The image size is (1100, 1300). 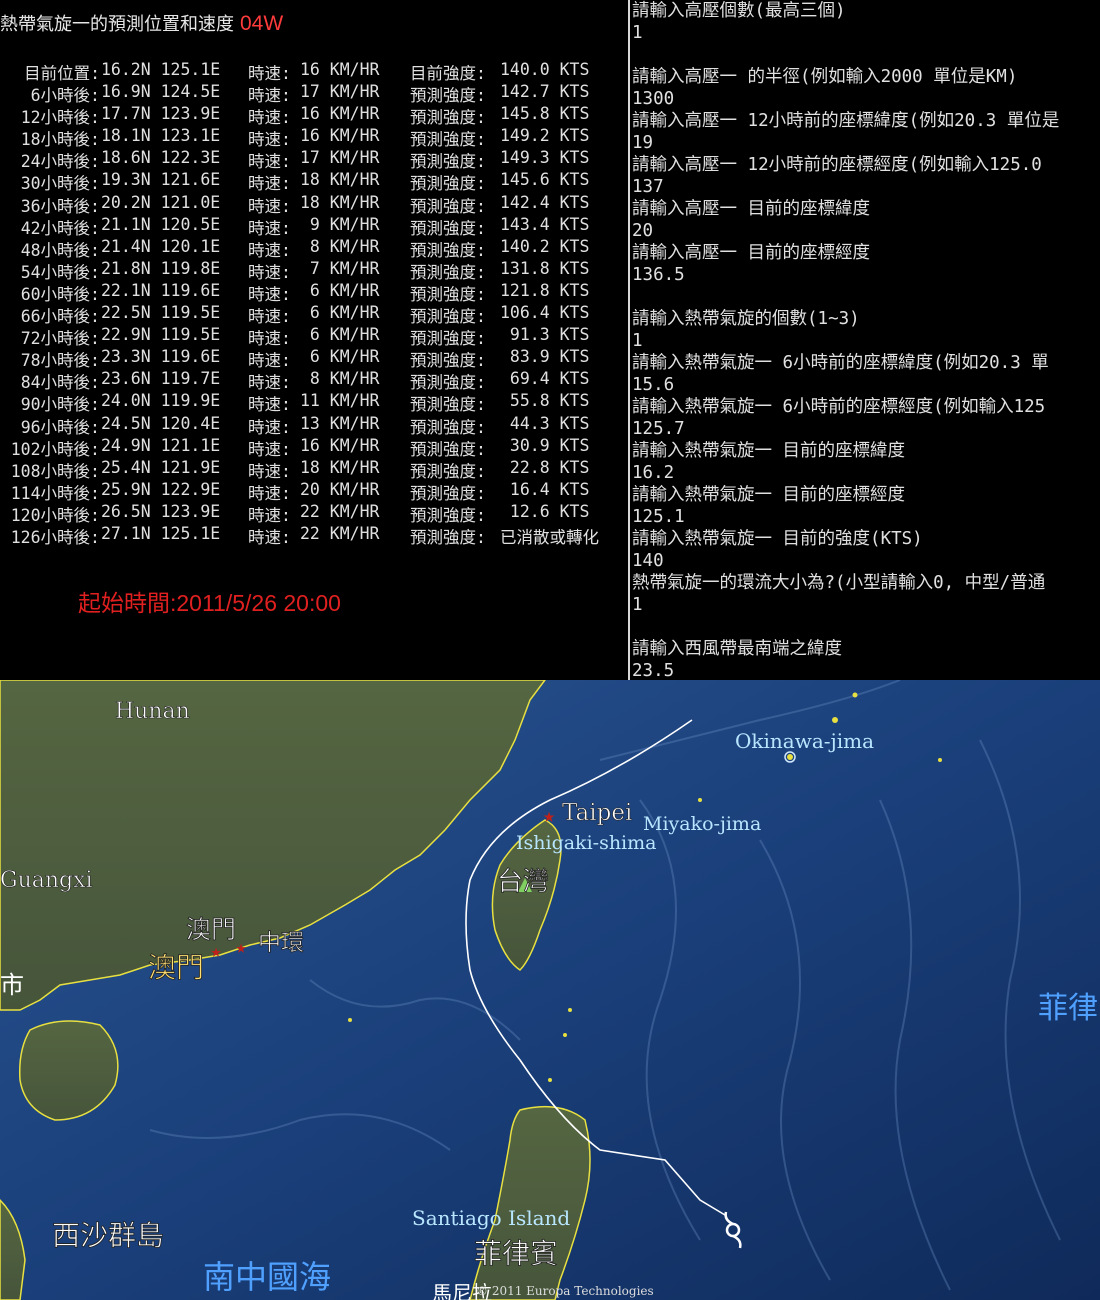 What do you see at coordinates (549, 815) in the screenshot?
I see `taipei-star-icon: ★` at bounding box center [549, 815].